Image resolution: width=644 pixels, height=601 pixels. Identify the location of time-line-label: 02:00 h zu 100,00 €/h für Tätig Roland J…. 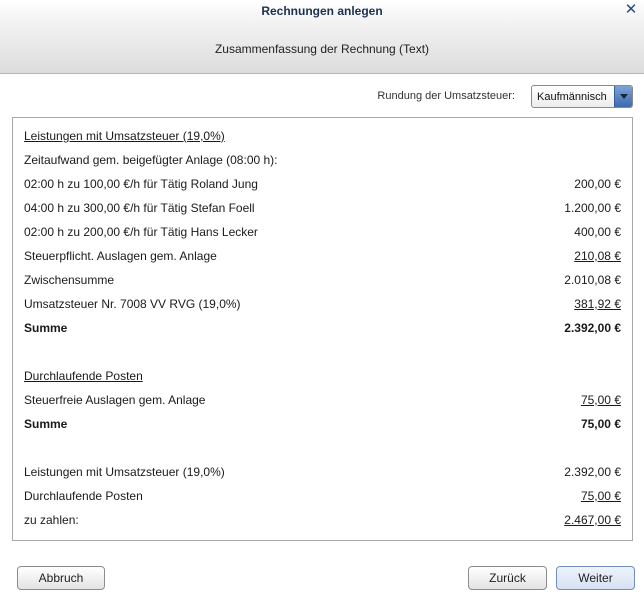
(141, 184).